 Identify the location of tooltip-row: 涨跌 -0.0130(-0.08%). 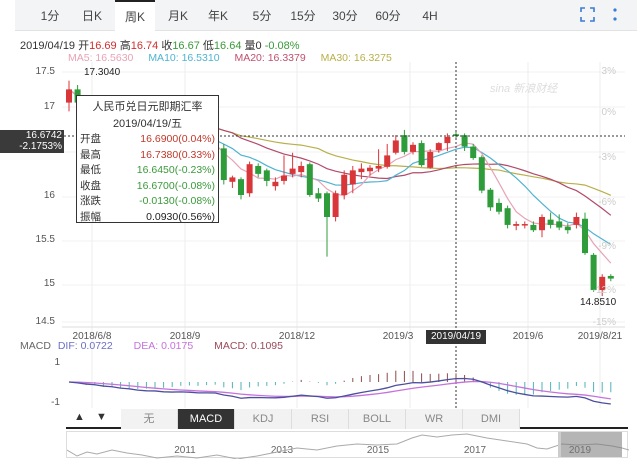
(147, 202).